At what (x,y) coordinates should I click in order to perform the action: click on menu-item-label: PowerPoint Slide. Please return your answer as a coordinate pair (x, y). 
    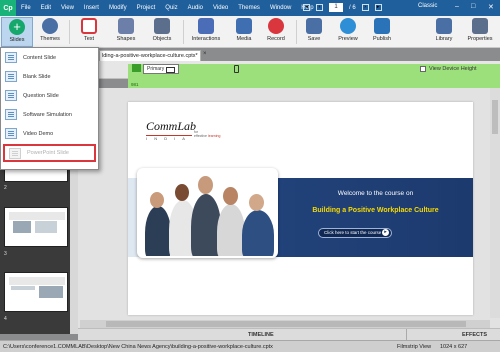
    Looking at the image, I should click on (48, 153).